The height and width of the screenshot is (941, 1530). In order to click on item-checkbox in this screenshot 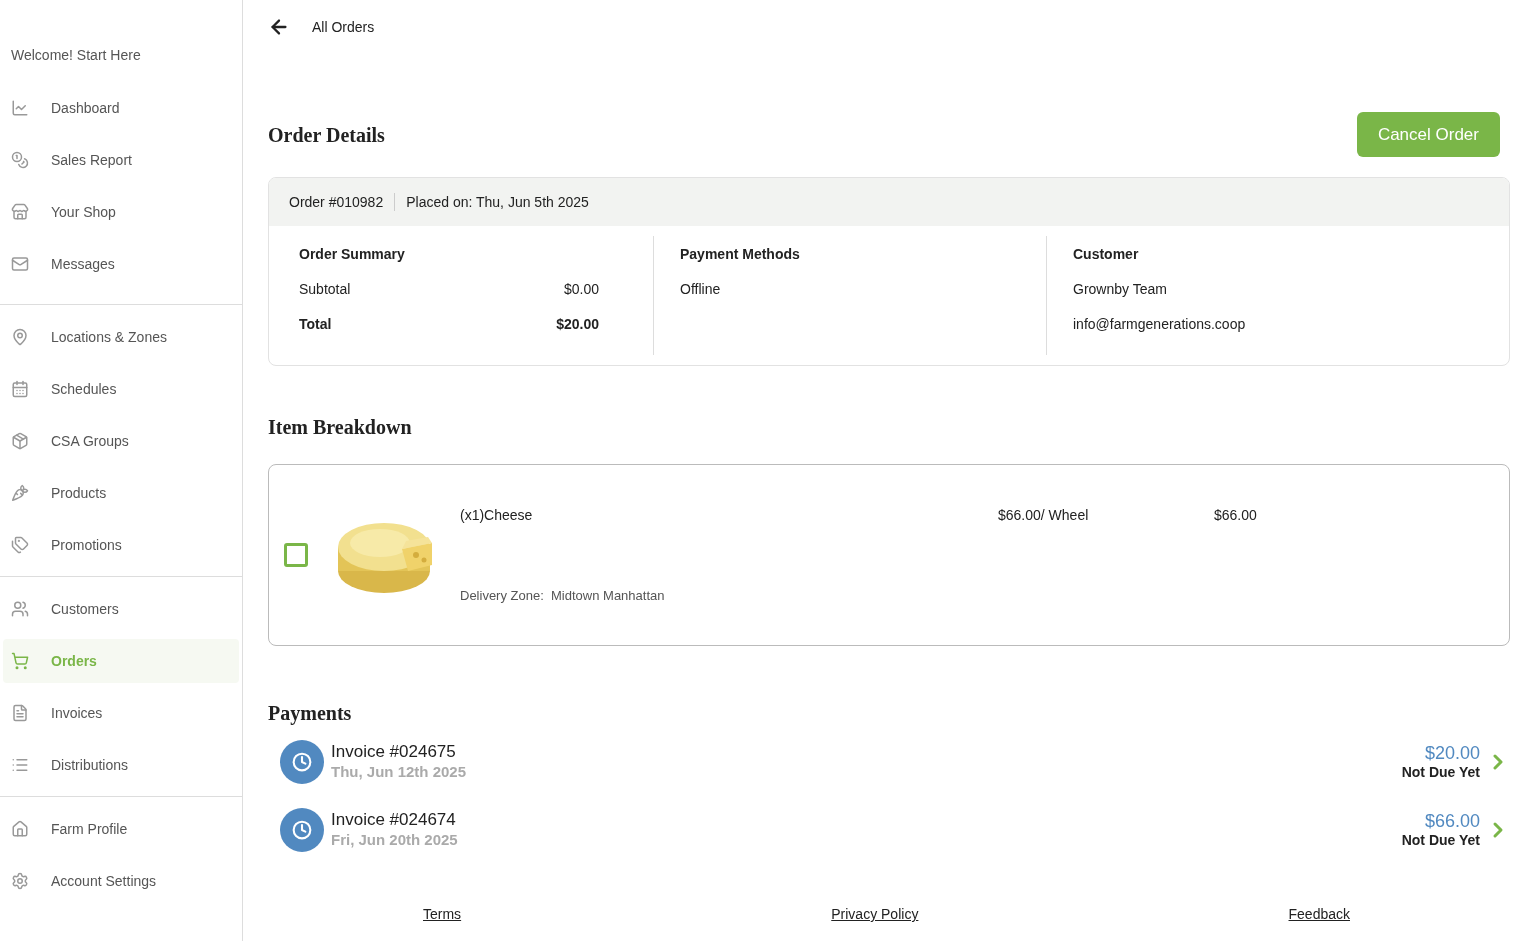, I will do `click(296, 555)`.